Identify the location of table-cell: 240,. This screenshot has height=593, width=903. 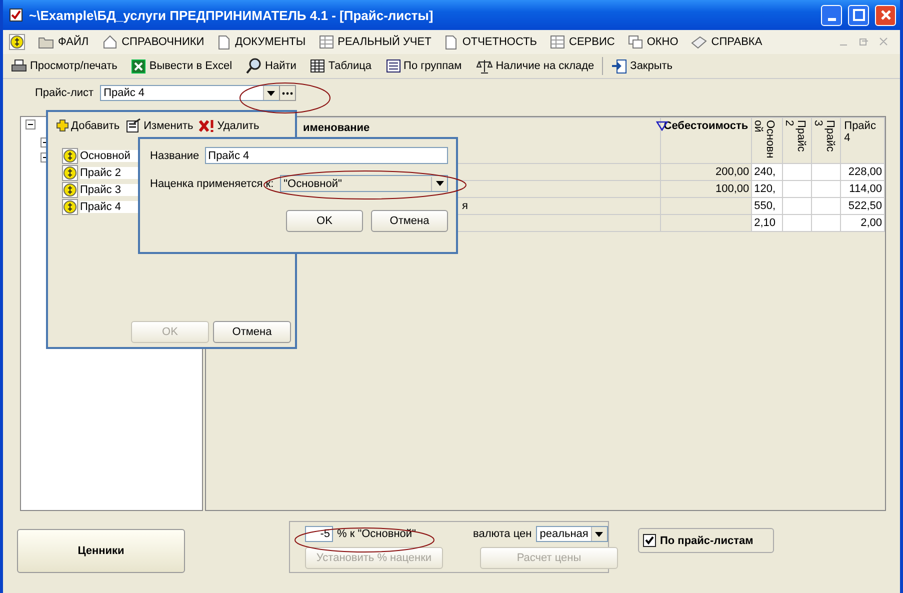
(767, 172).